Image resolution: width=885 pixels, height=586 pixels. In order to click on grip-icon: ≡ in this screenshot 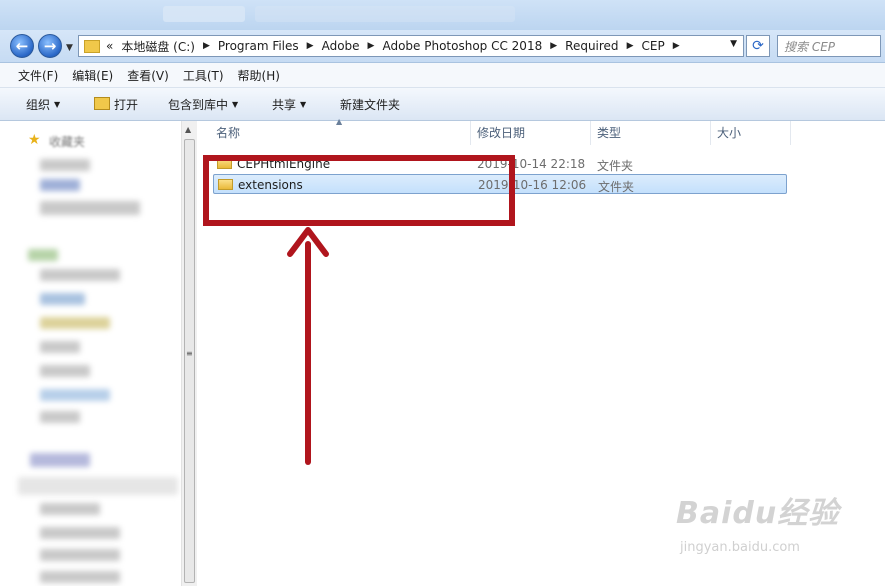, I will do `click(189, 353)`.